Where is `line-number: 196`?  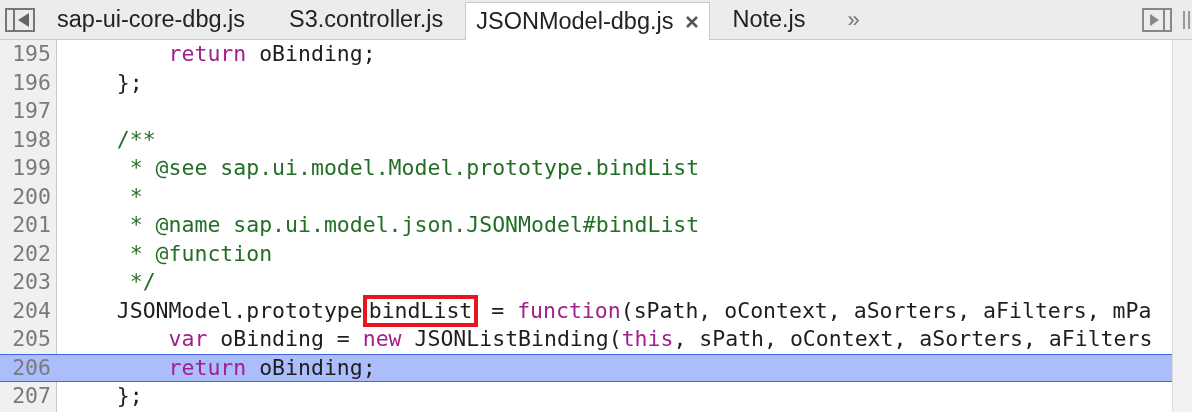
line-number: 196 is located at coordinates (31, 82).